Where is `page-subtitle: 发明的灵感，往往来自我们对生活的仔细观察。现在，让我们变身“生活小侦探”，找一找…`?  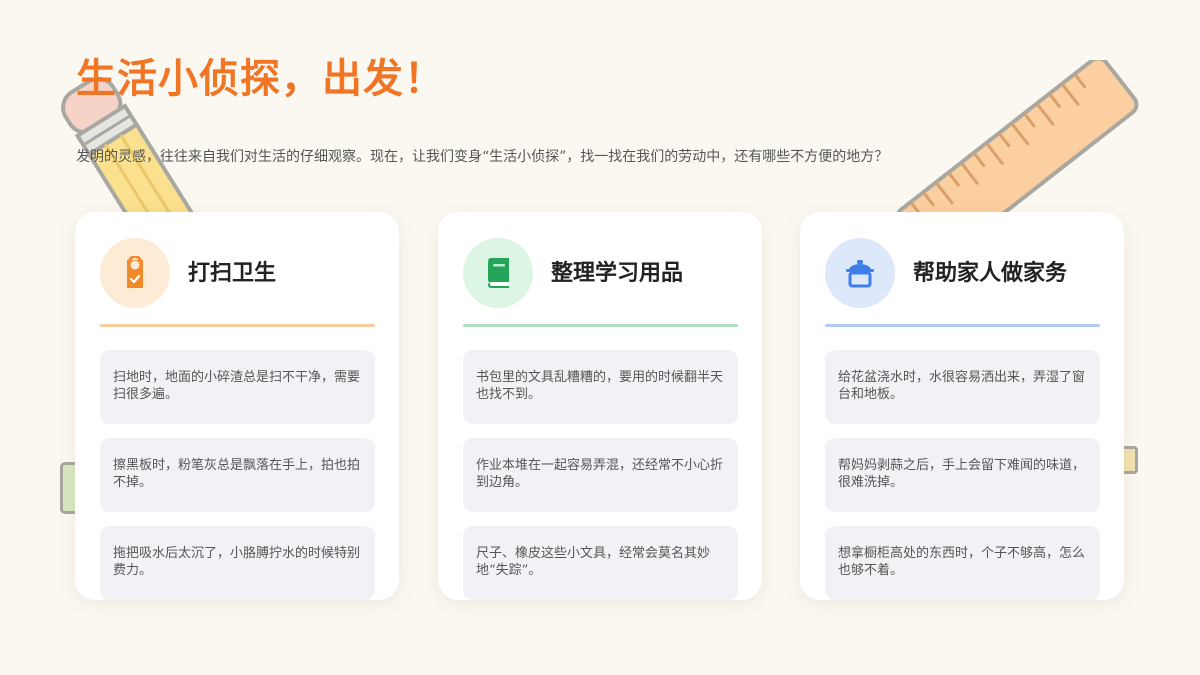
page-subtitle: 发明的灵感，往往来自我们对生活的仔细观察。现在，让我们变身“生活小侦探”，找一找… is located at coordinates (482, 157).